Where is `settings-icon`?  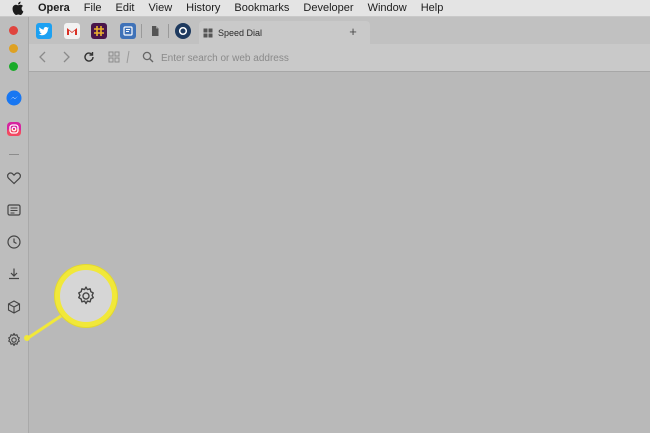 settings-icon is located at coordinates (86, 296).